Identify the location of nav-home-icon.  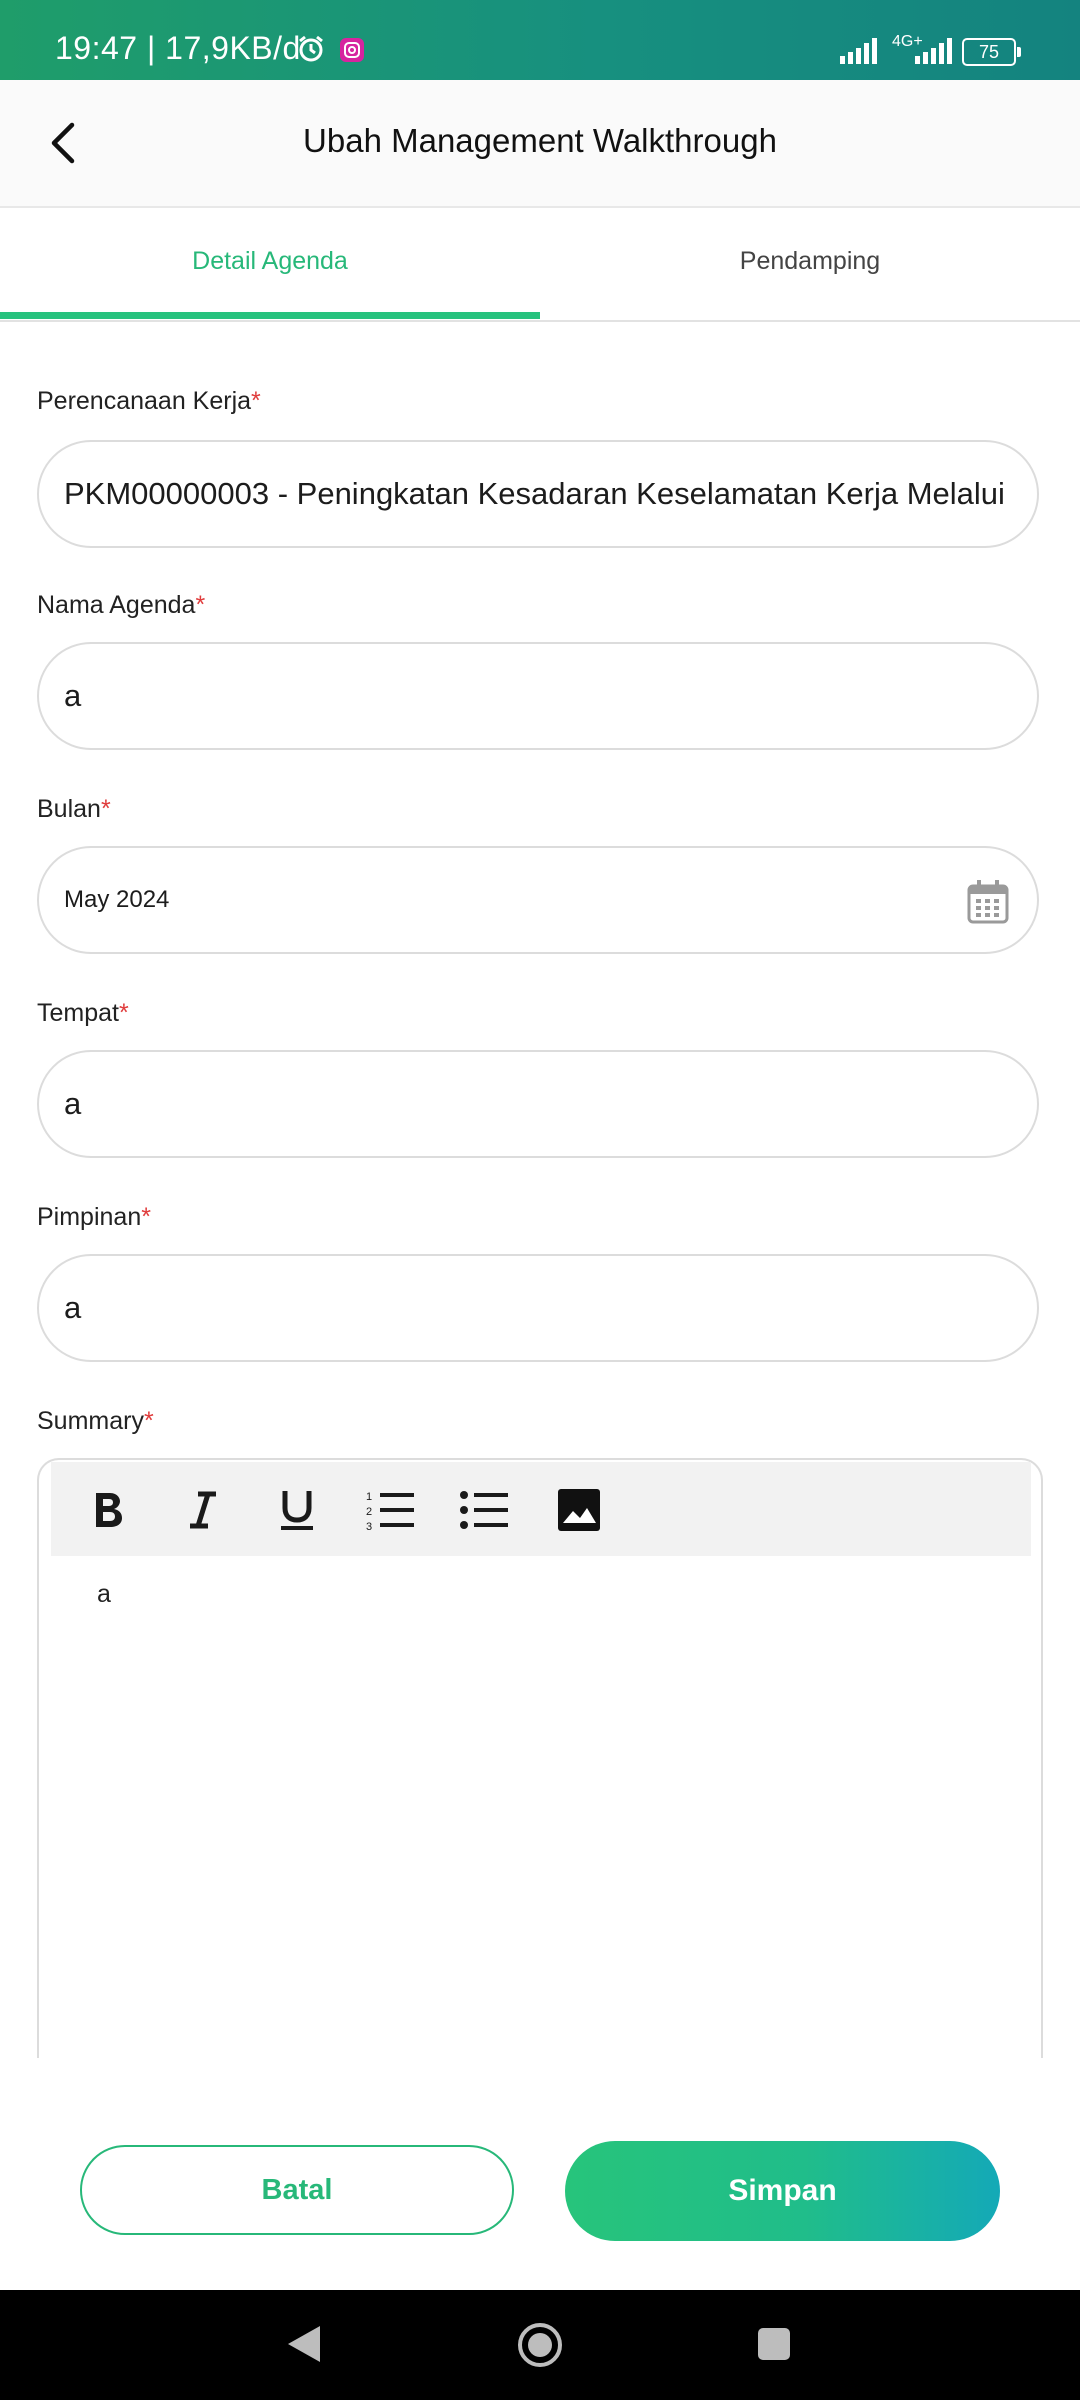
(540, 2345).